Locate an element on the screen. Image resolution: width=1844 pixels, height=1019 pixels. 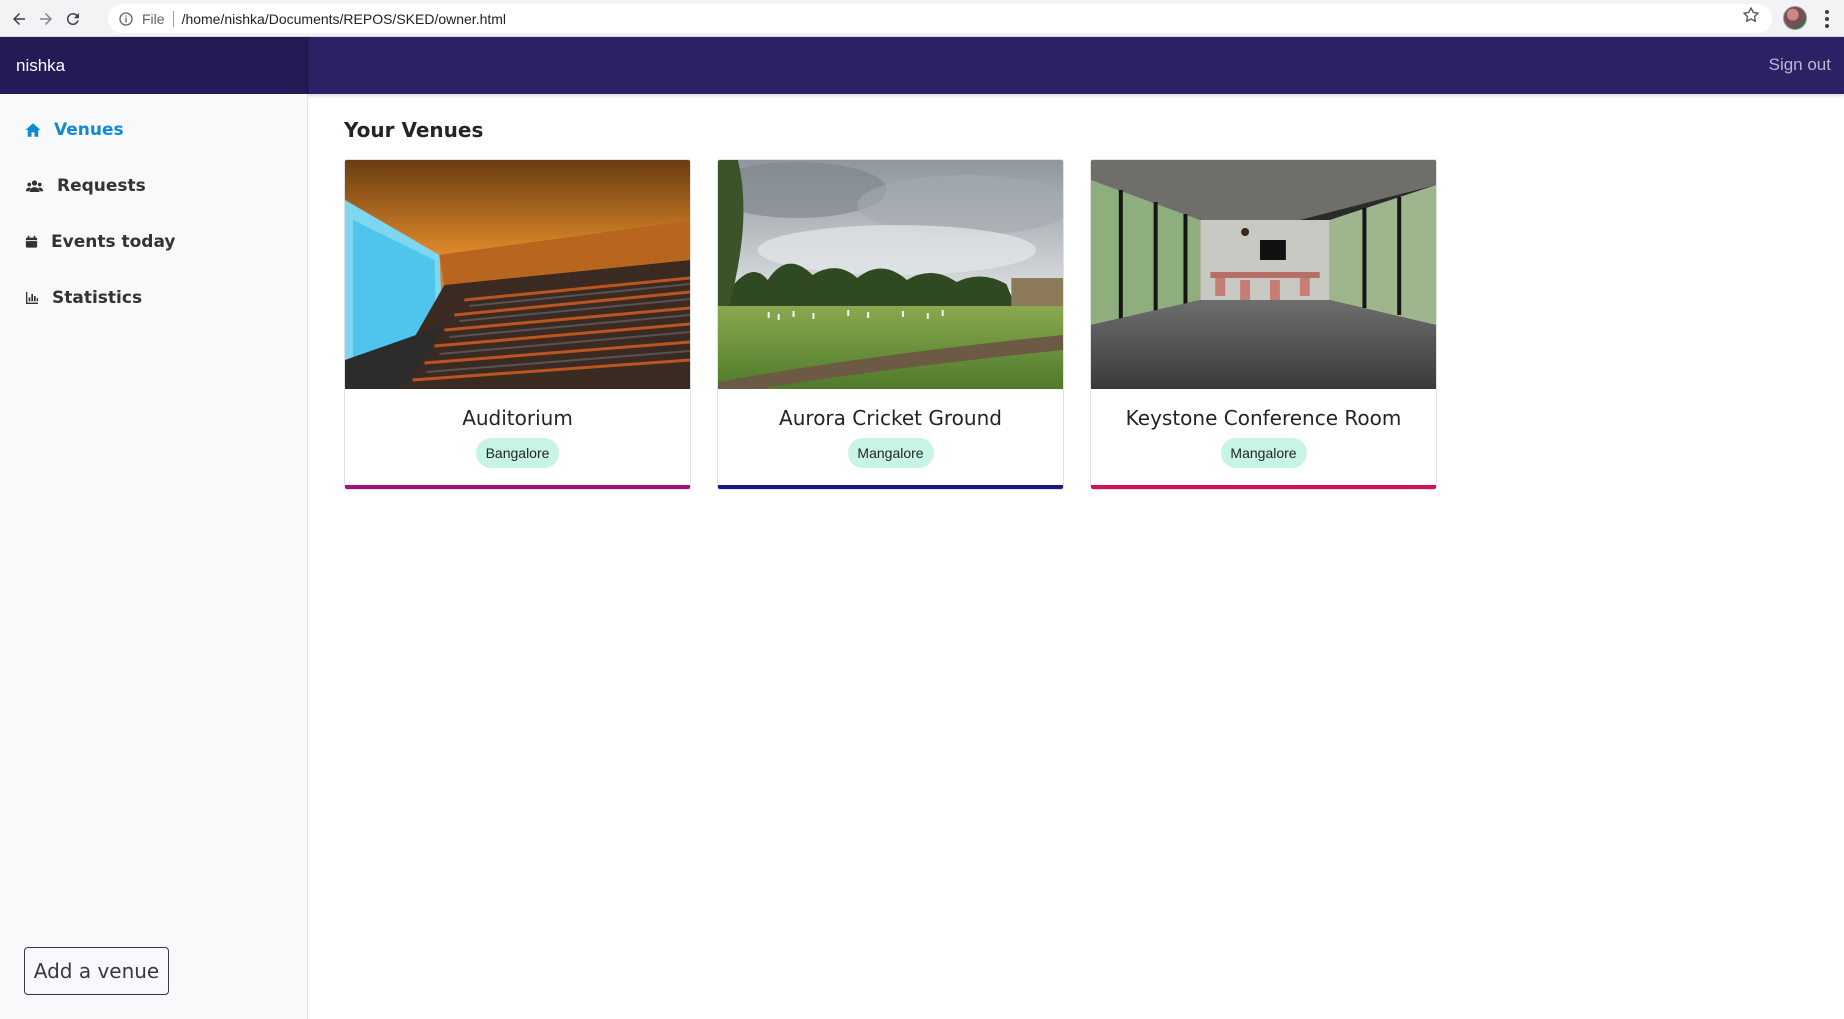
venue-name: Aurora Cricket Ground is located at coordinates (890, 418).